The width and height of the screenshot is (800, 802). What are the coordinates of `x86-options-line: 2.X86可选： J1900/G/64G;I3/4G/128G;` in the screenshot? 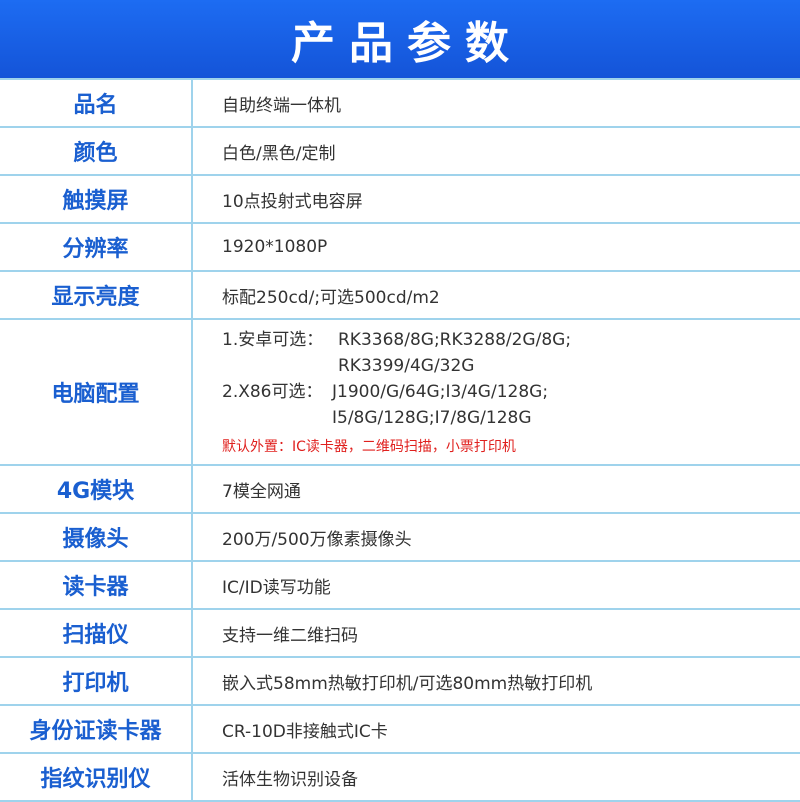 It's located at (385, 392).